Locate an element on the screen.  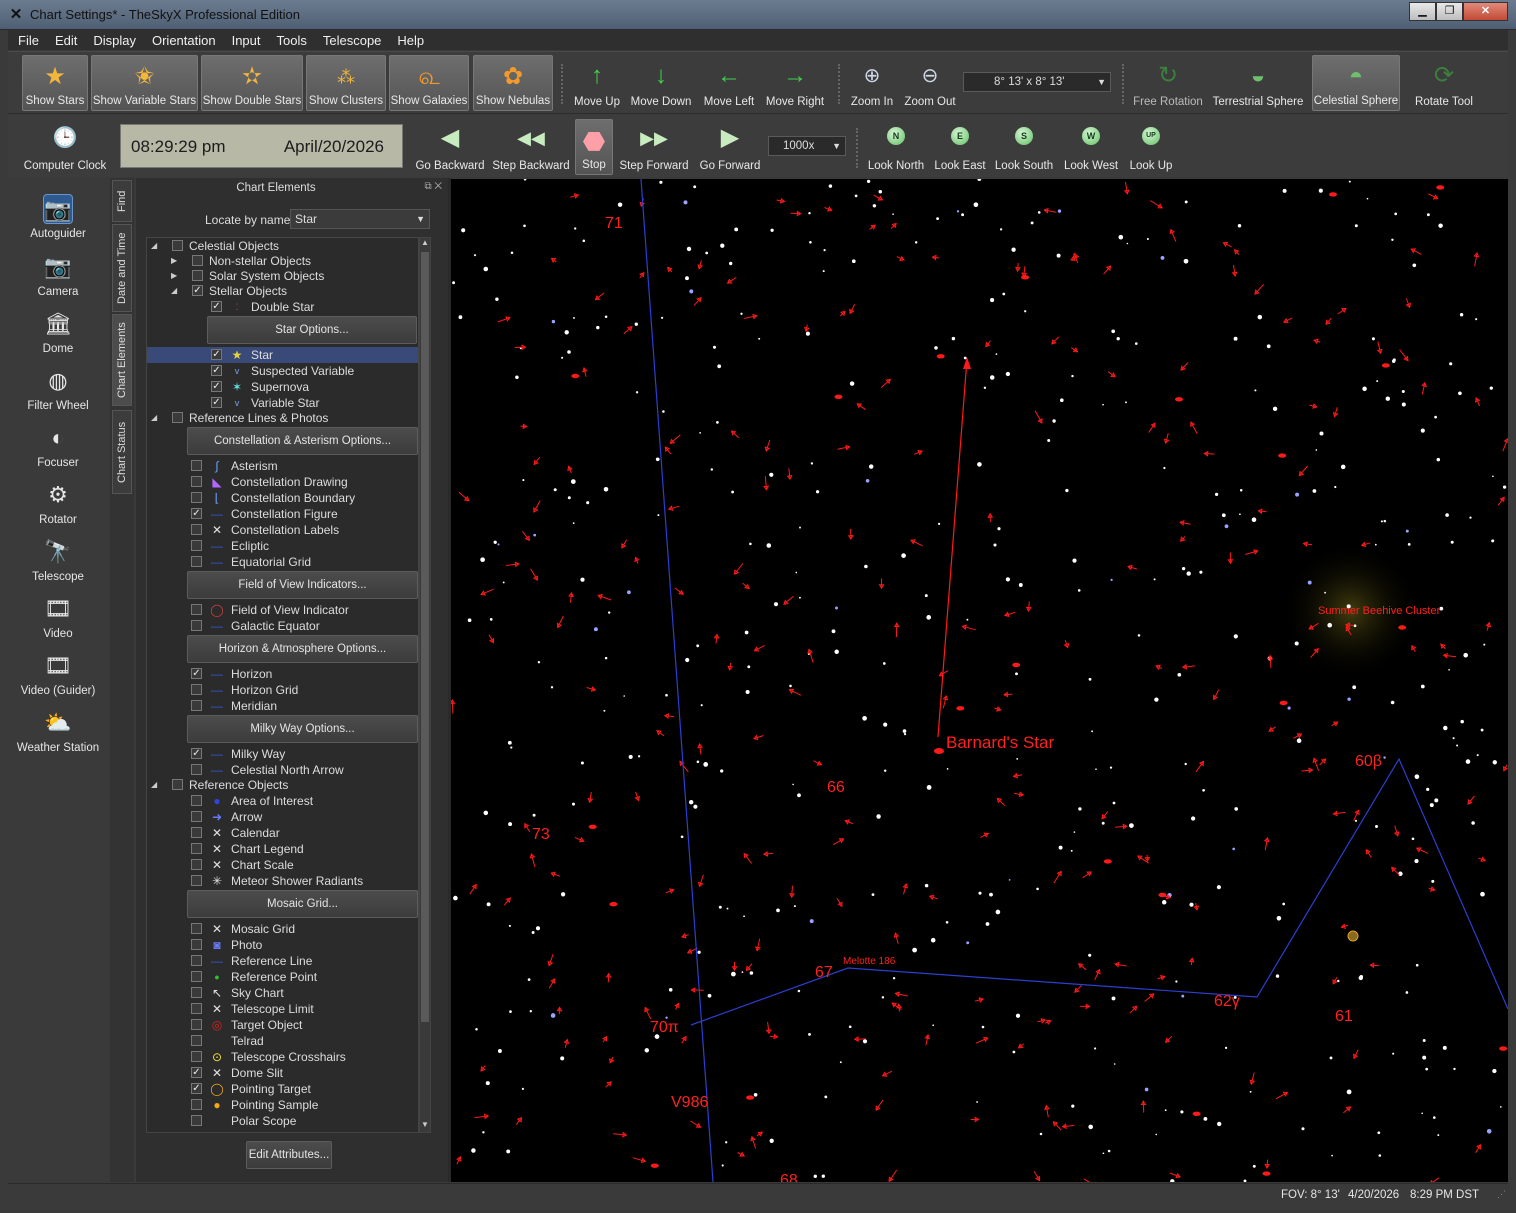
menu-display: Display is located at coordinates (114, 40).